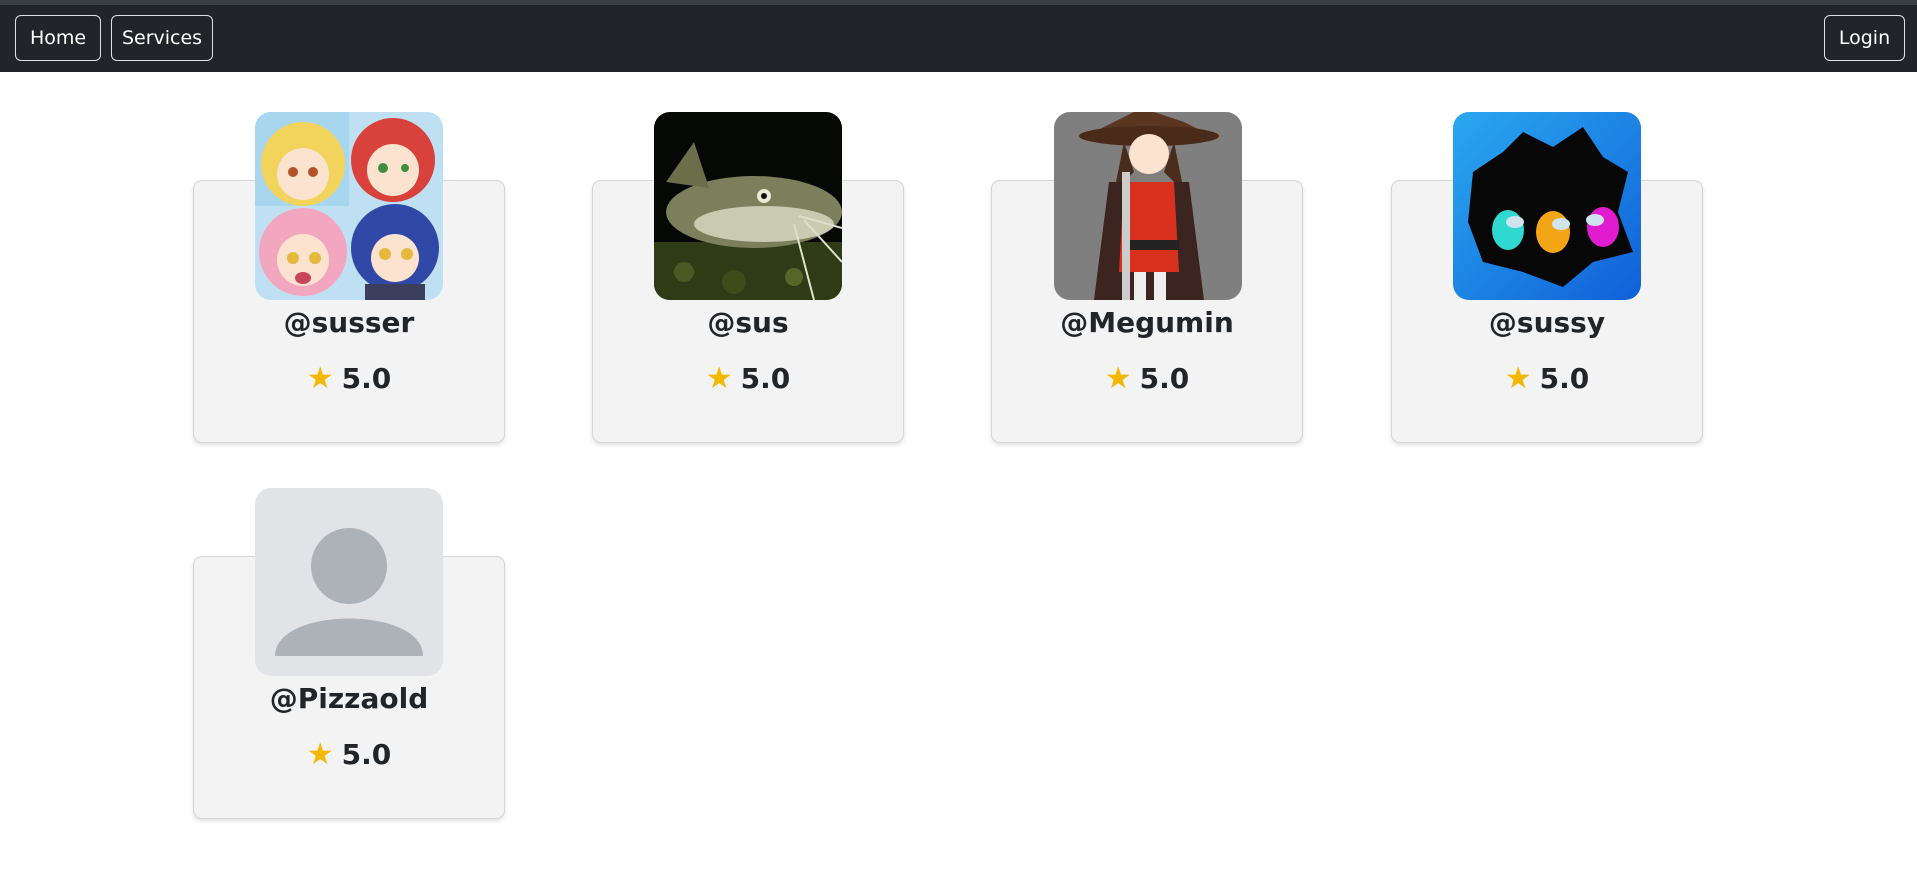  I want to click on witch-avatar-image, so click(1148, 206).